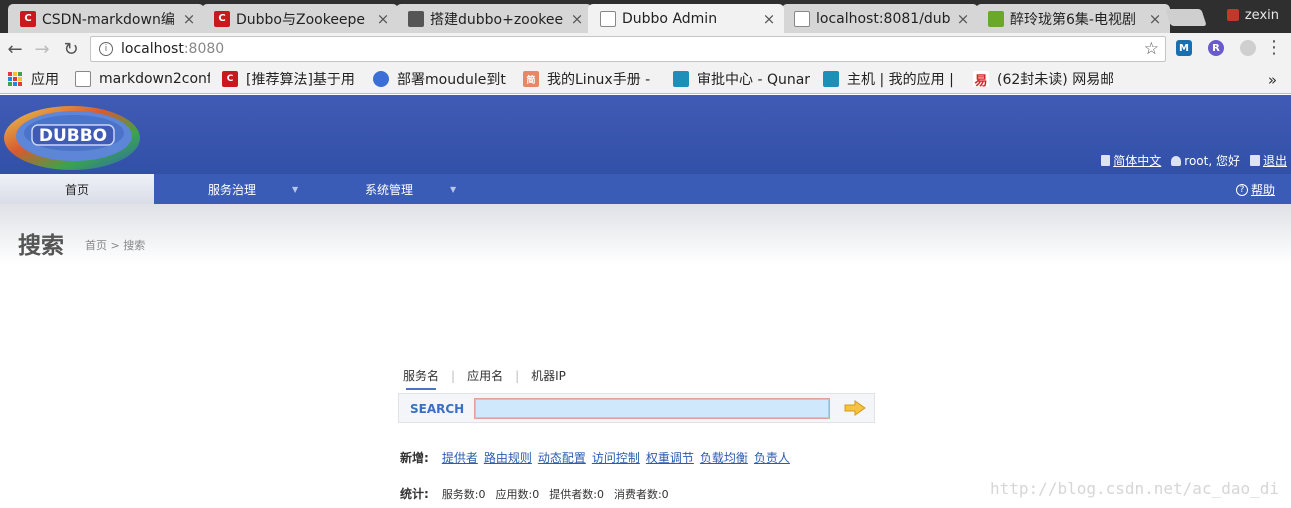  I want to click on jianshu-icon: 简, so click(531, 79).